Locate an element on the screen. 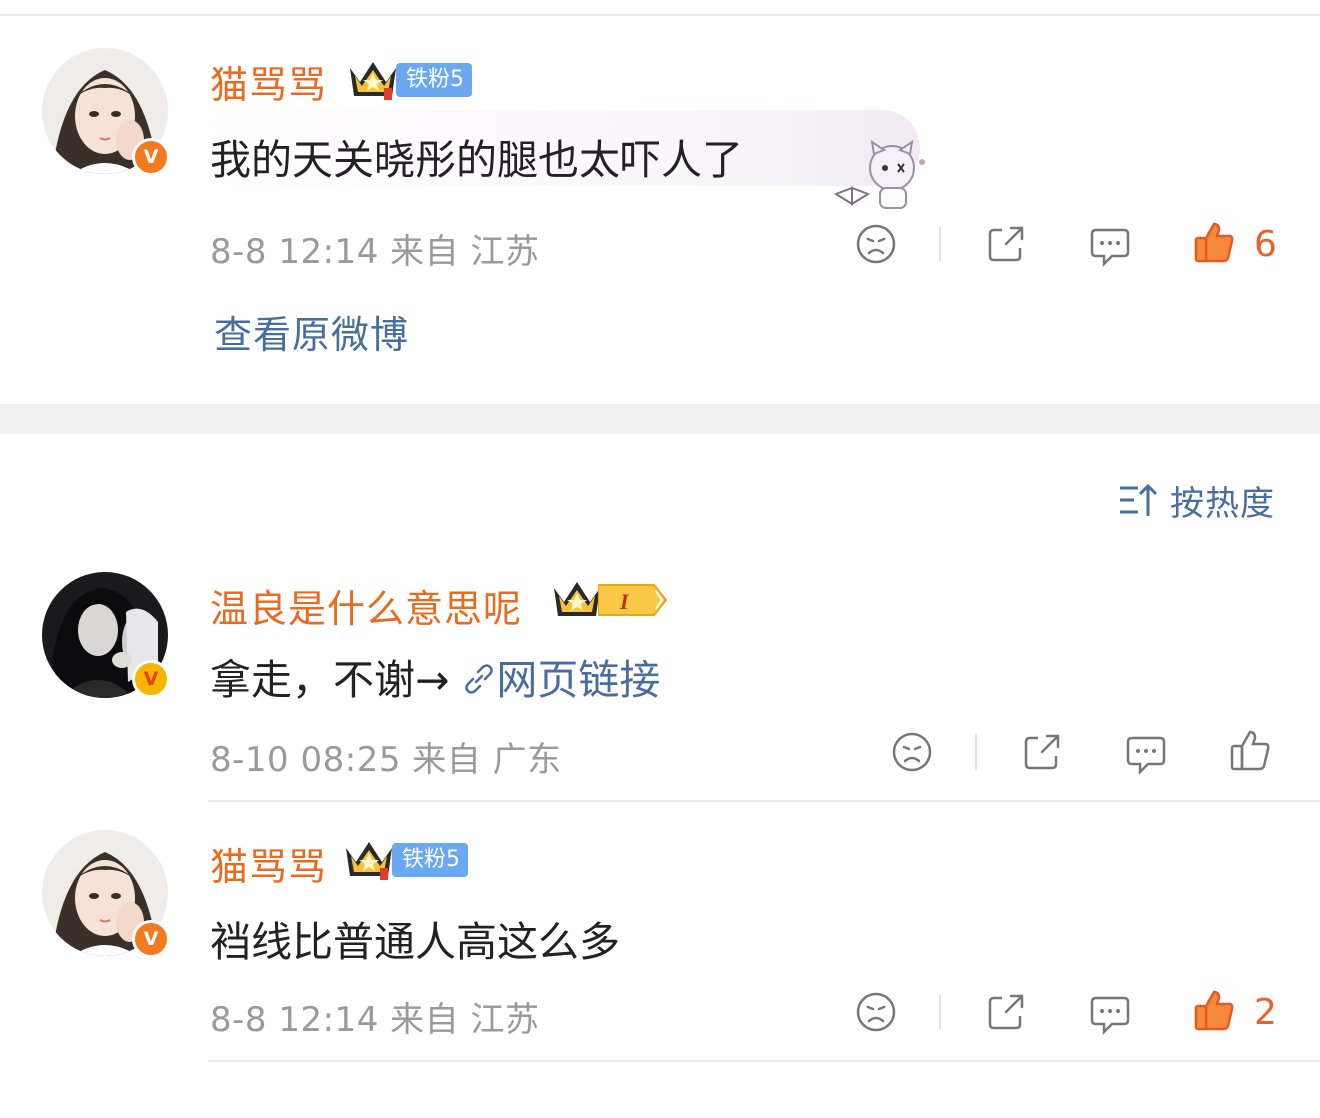  sort-icon is located at coordinates (1139, 499).